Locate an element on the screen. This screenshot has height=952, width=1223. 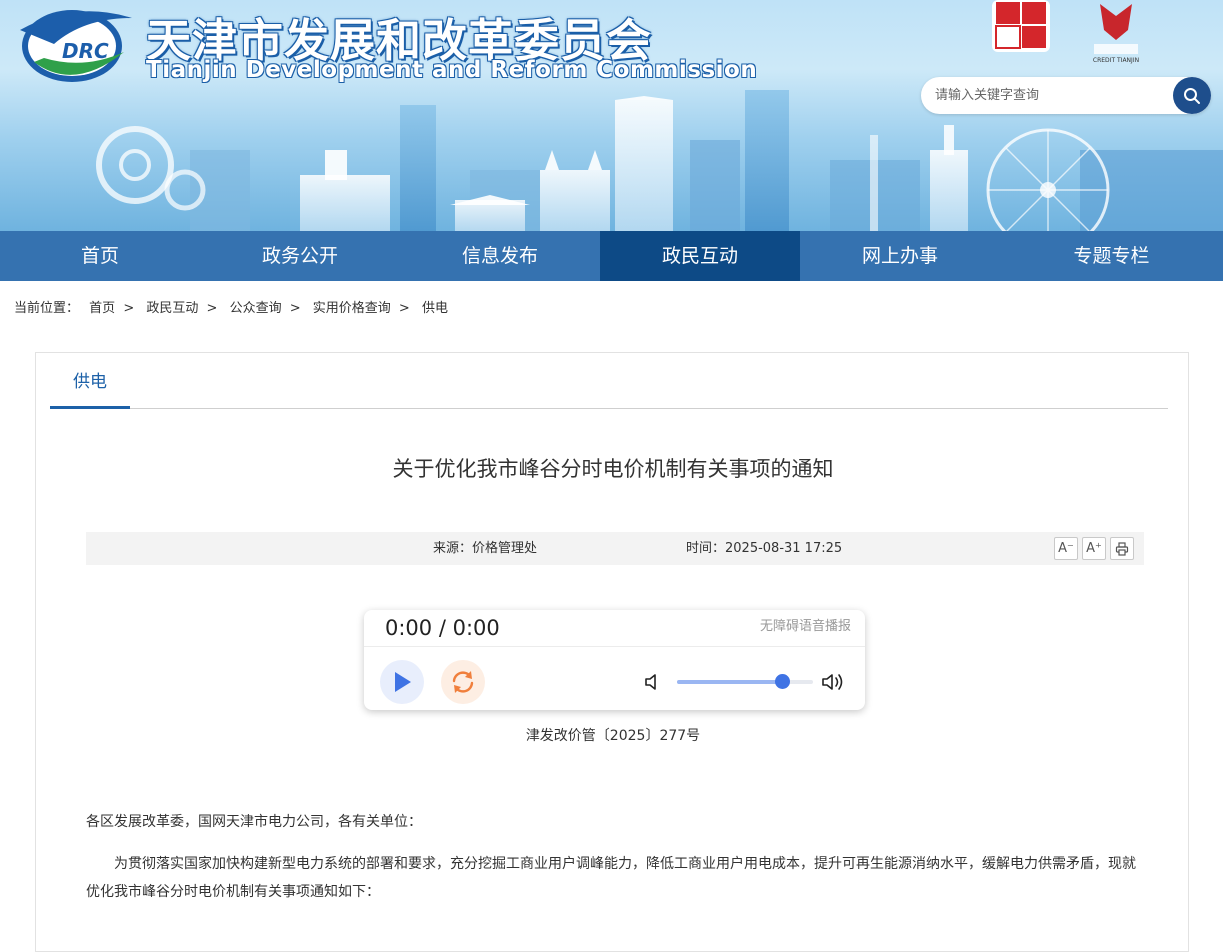
breadcrumb-home: 首页 is located at coordinates (102, 308).